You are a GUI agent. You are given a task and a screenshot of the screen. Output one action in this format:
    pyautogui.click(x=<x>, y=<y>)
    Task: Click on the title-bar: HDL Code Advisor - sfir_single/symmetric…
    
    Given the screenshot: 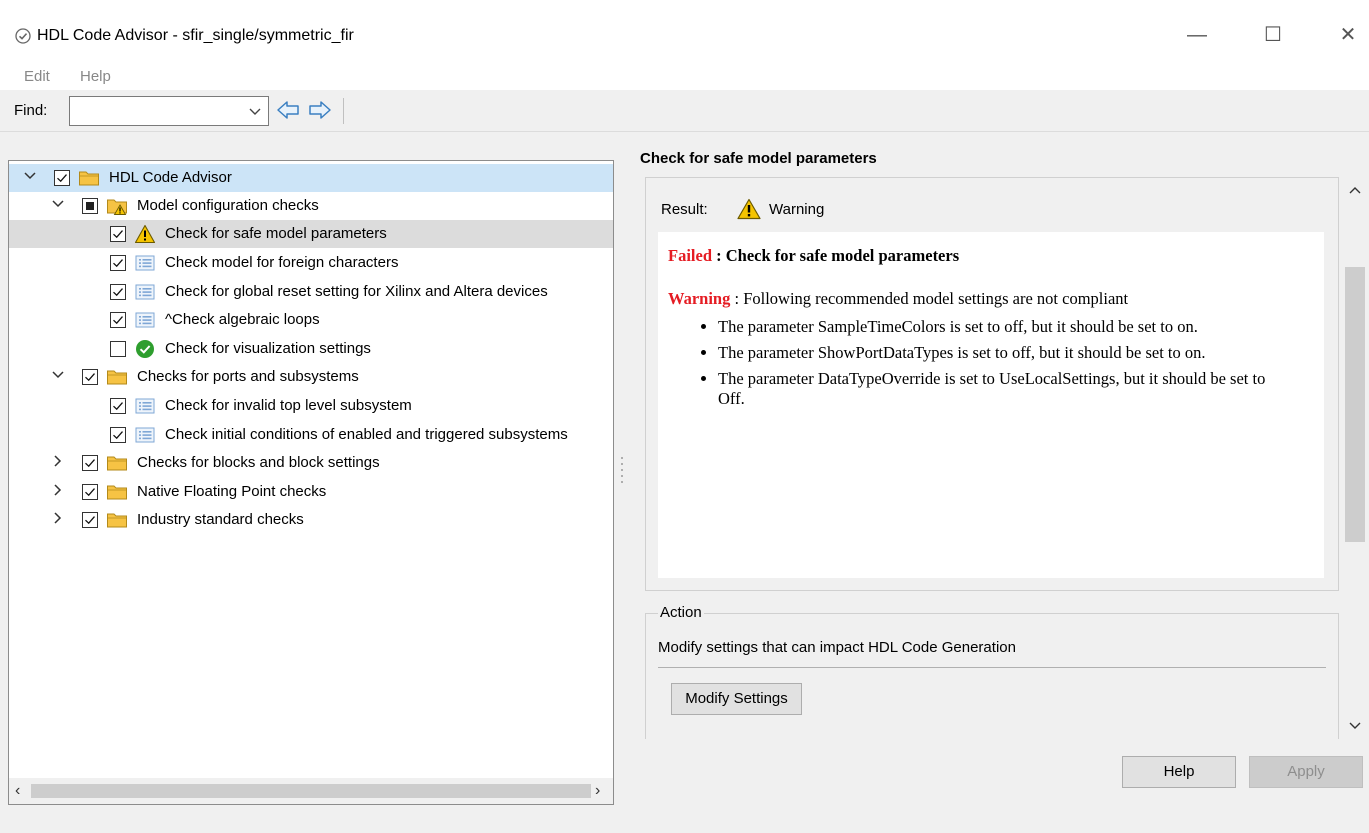 What is the action you would take?
    pyautogui.click(x=684, y=33)
    